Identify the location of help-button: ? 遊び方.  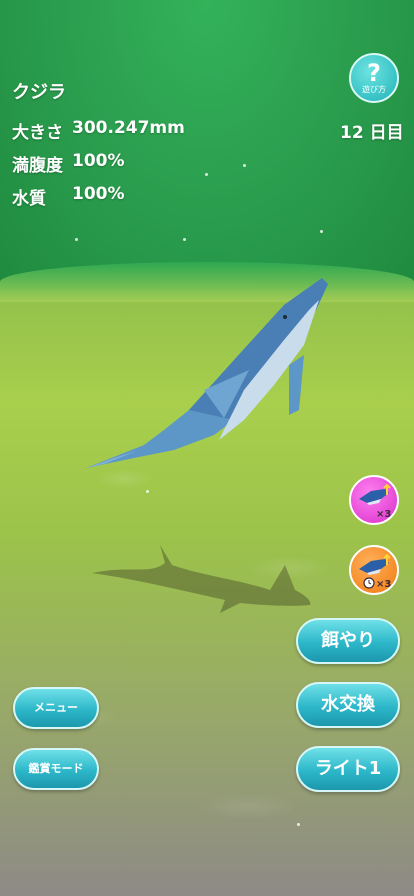
(374, 78).